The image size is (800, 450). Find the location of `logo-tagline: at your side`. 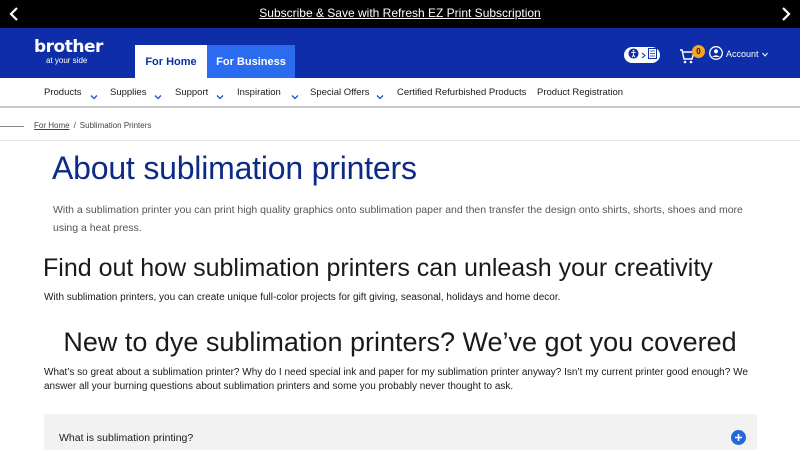

logo-tagline: at your side is located at coordinates (67, 60).